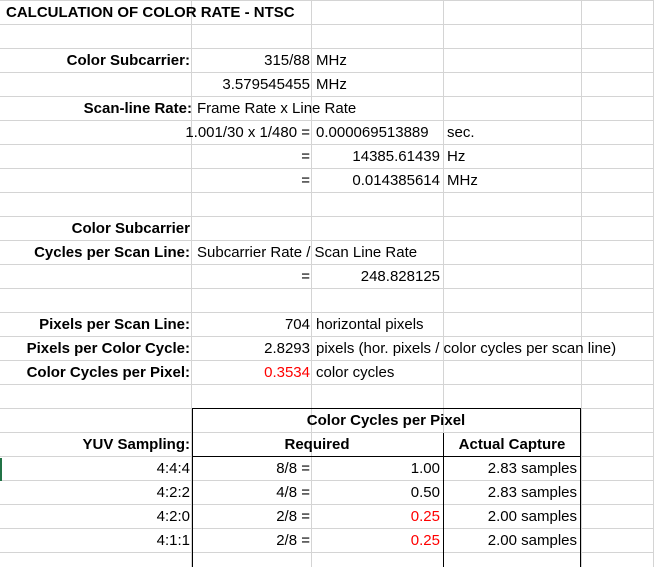 The width and height of the screenshot is (654, 567). What do you see at coordinates (95, 517) in the screenshot?
I see `yuv-sampling-cell: 4:2:0` at bounding box center [95, 517].